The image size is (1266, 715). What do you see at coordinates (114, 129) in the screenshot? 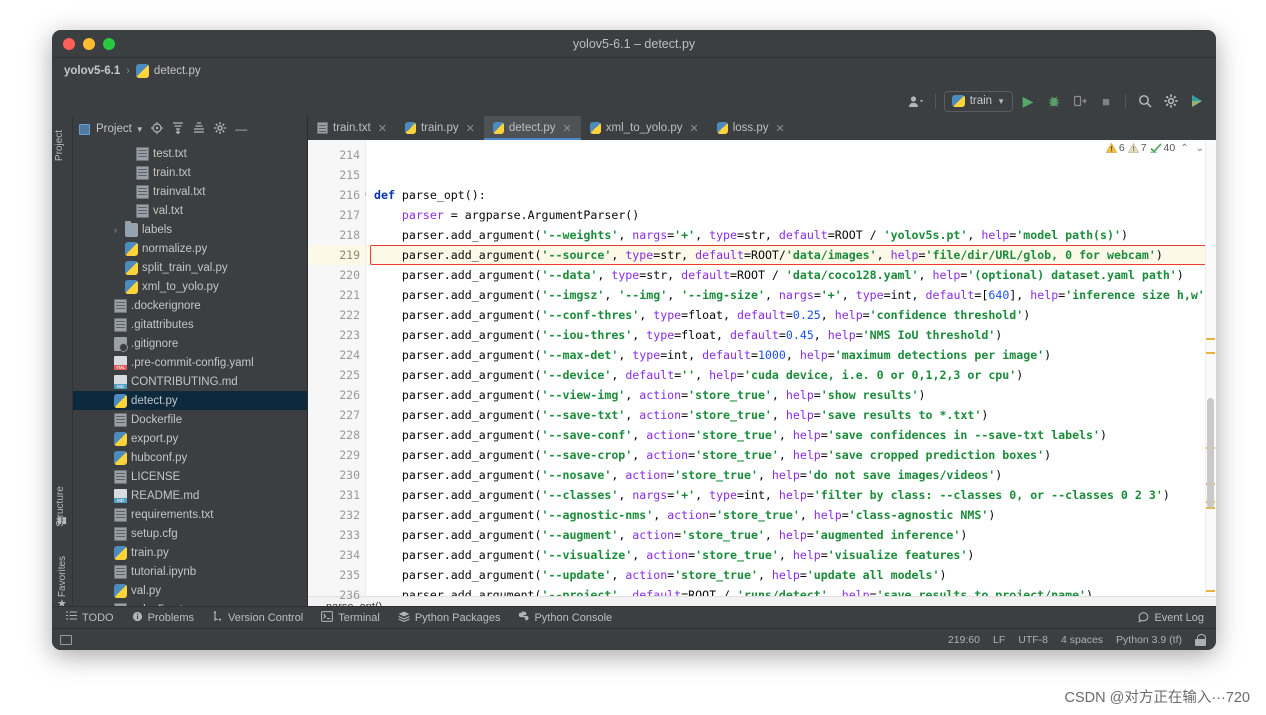
I see `project-panel-title: Project` at bounding box center [114, 129].